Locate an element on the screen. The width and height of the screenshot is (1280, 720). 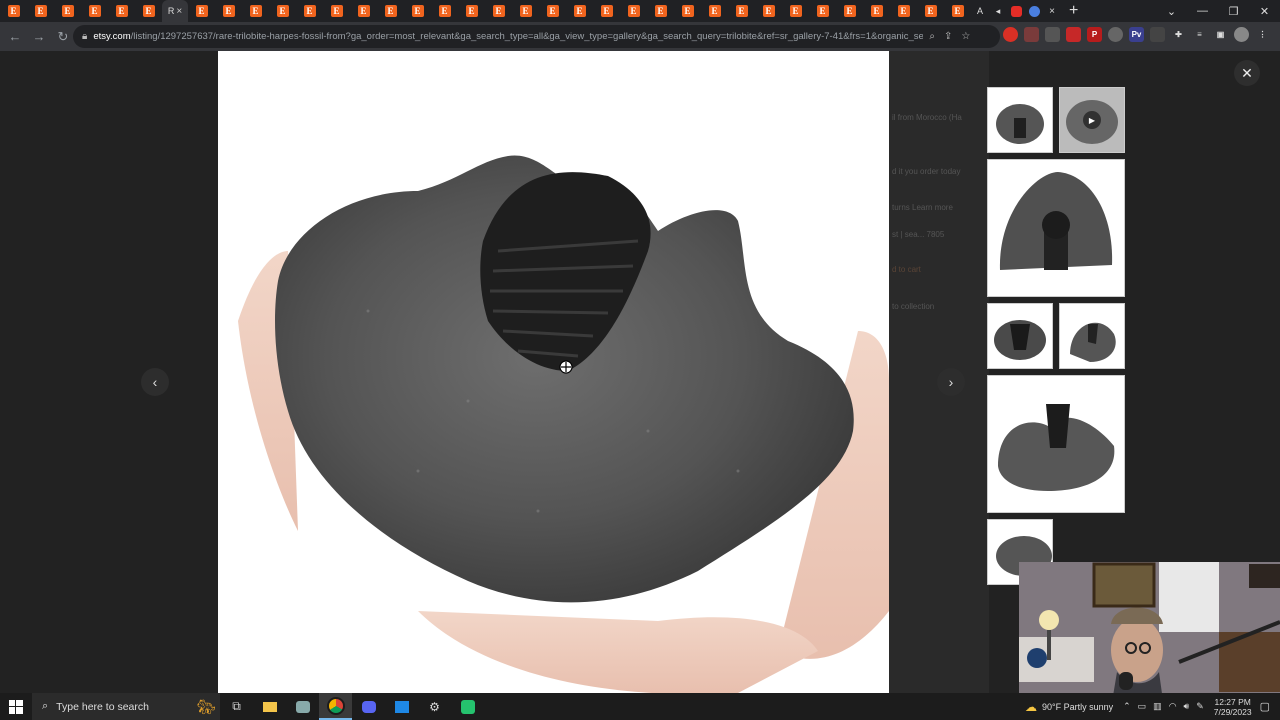
app-icon is located at coordinates (302, 706).